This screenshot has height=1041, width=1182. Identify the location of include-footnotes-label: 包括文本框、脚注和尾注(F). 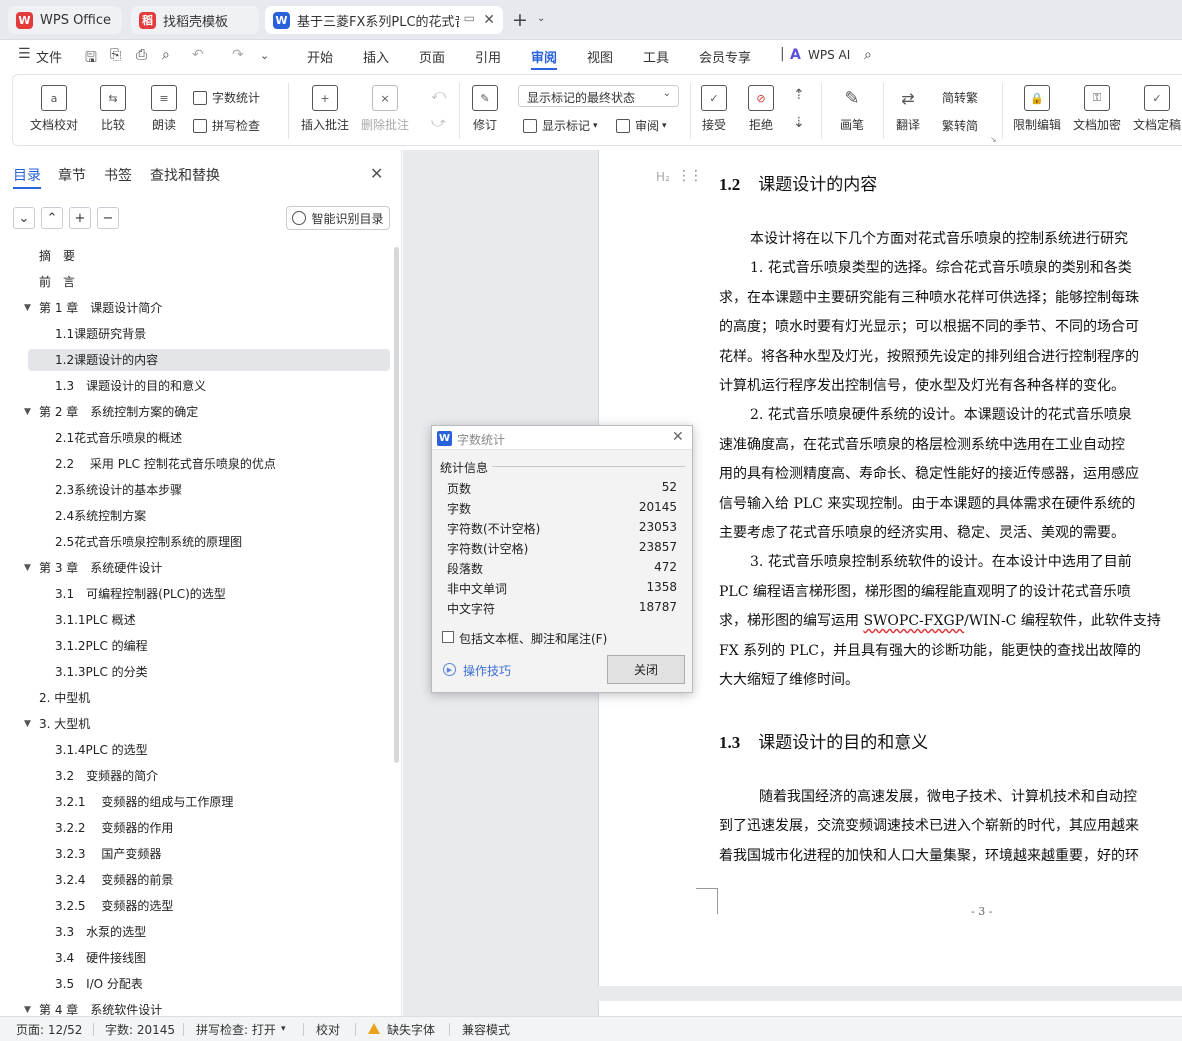
(533, 638).